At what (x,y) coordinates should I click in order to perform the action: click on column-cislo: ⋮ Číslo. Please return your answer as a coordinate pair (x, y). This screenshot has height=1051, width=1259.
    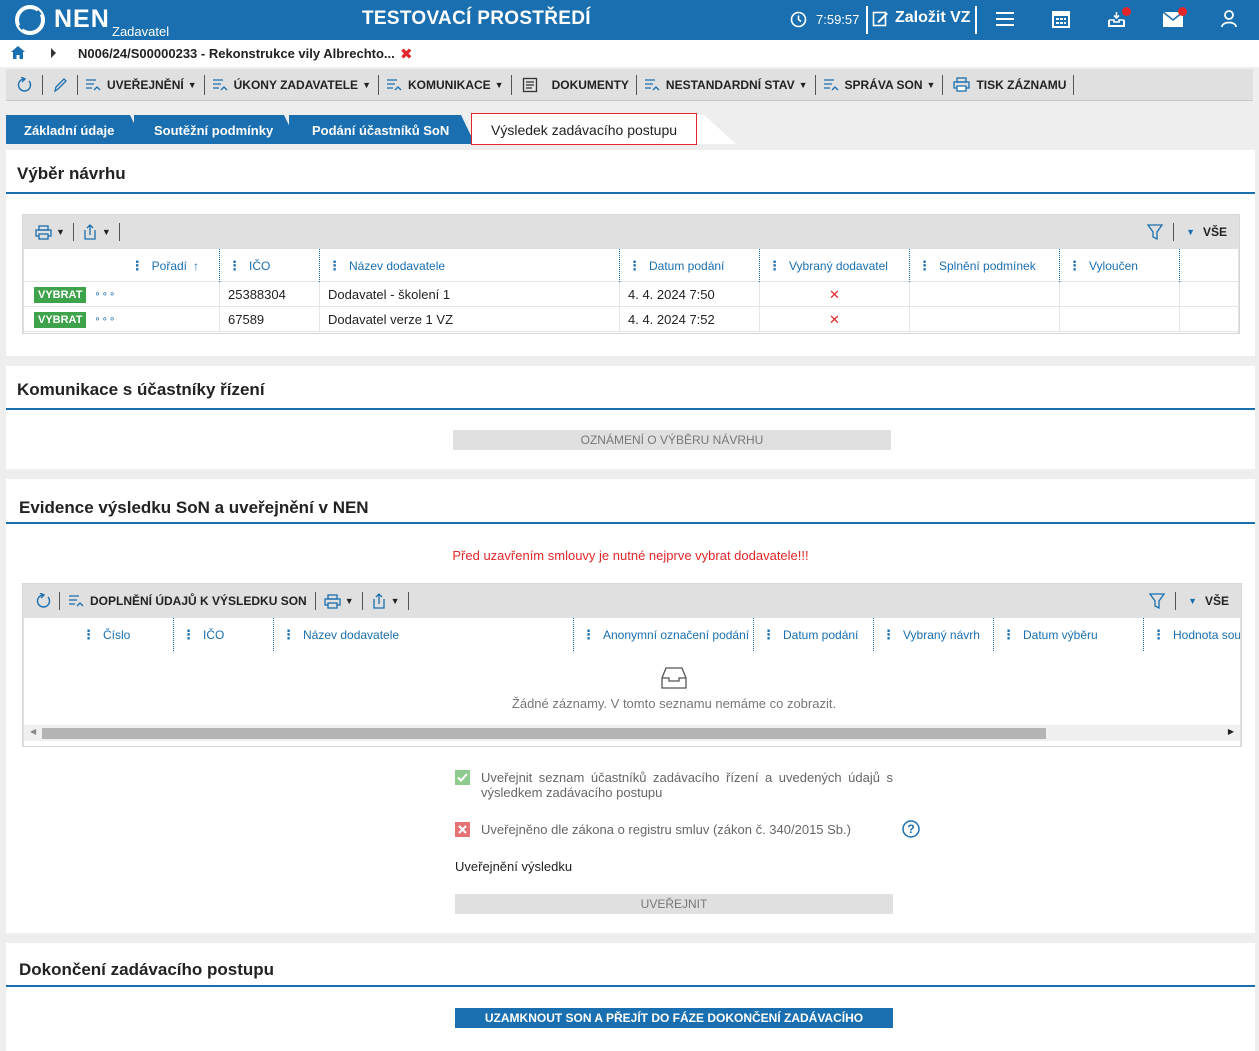
    Looking at the image, I should click on (124, 634).